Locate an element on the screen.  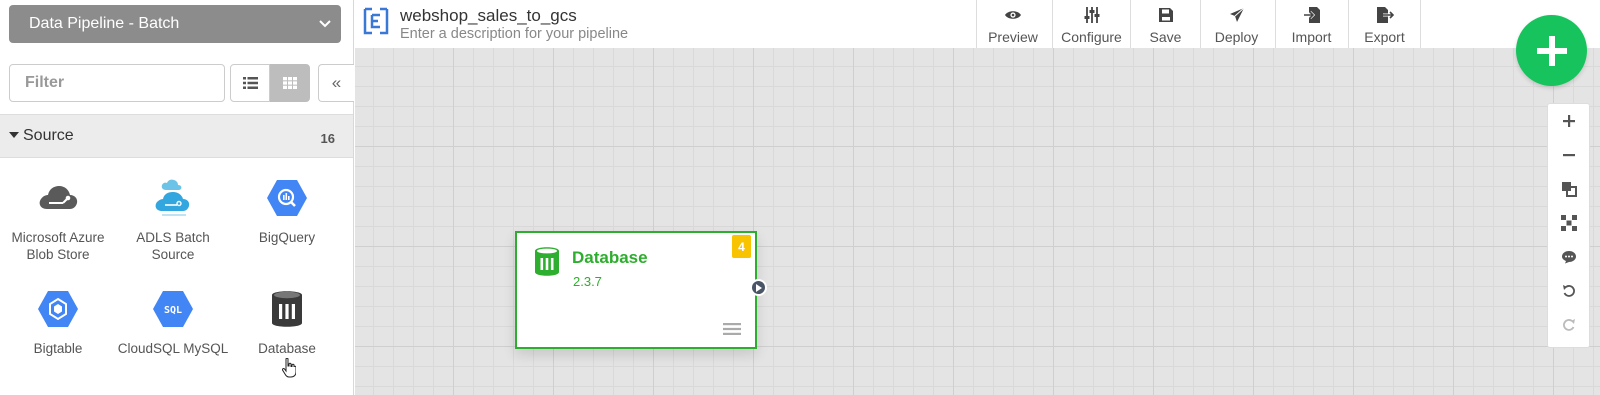
list-view-button is located at coordinates (250, 83).